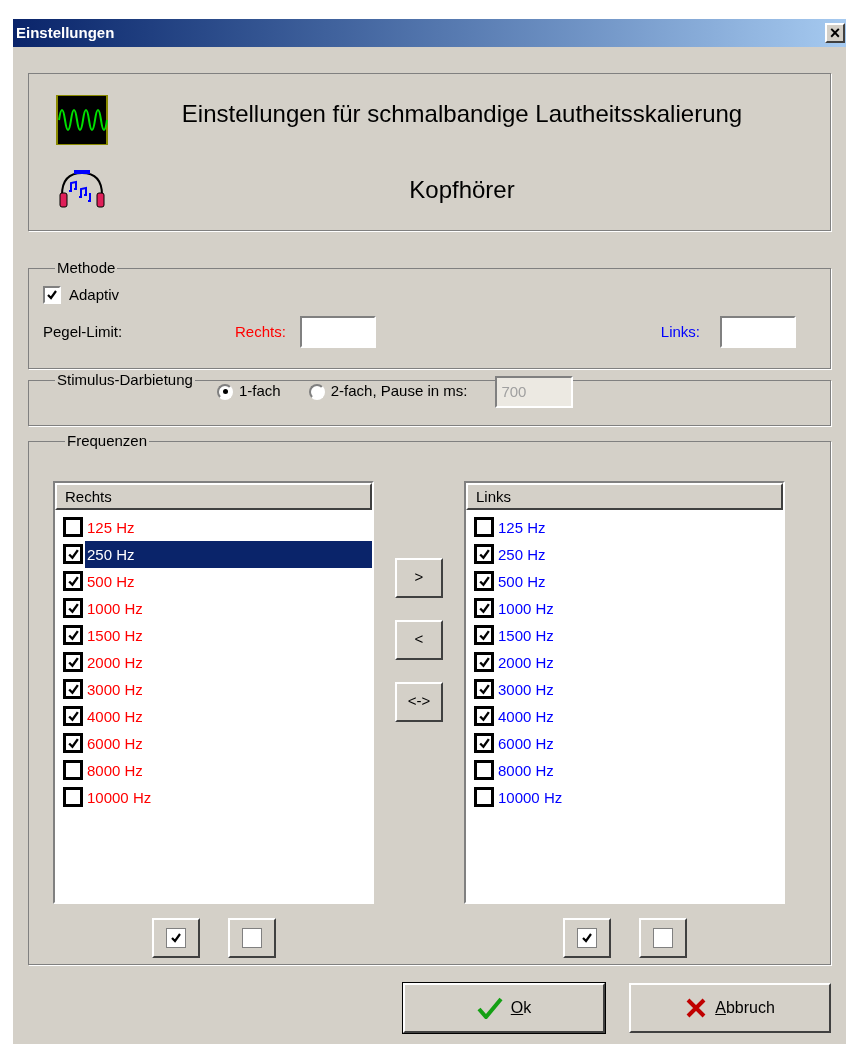 The width and height of the screenshot is (846, 1044). I want to click on group-legend: Frequenzen, so click(107, 441).